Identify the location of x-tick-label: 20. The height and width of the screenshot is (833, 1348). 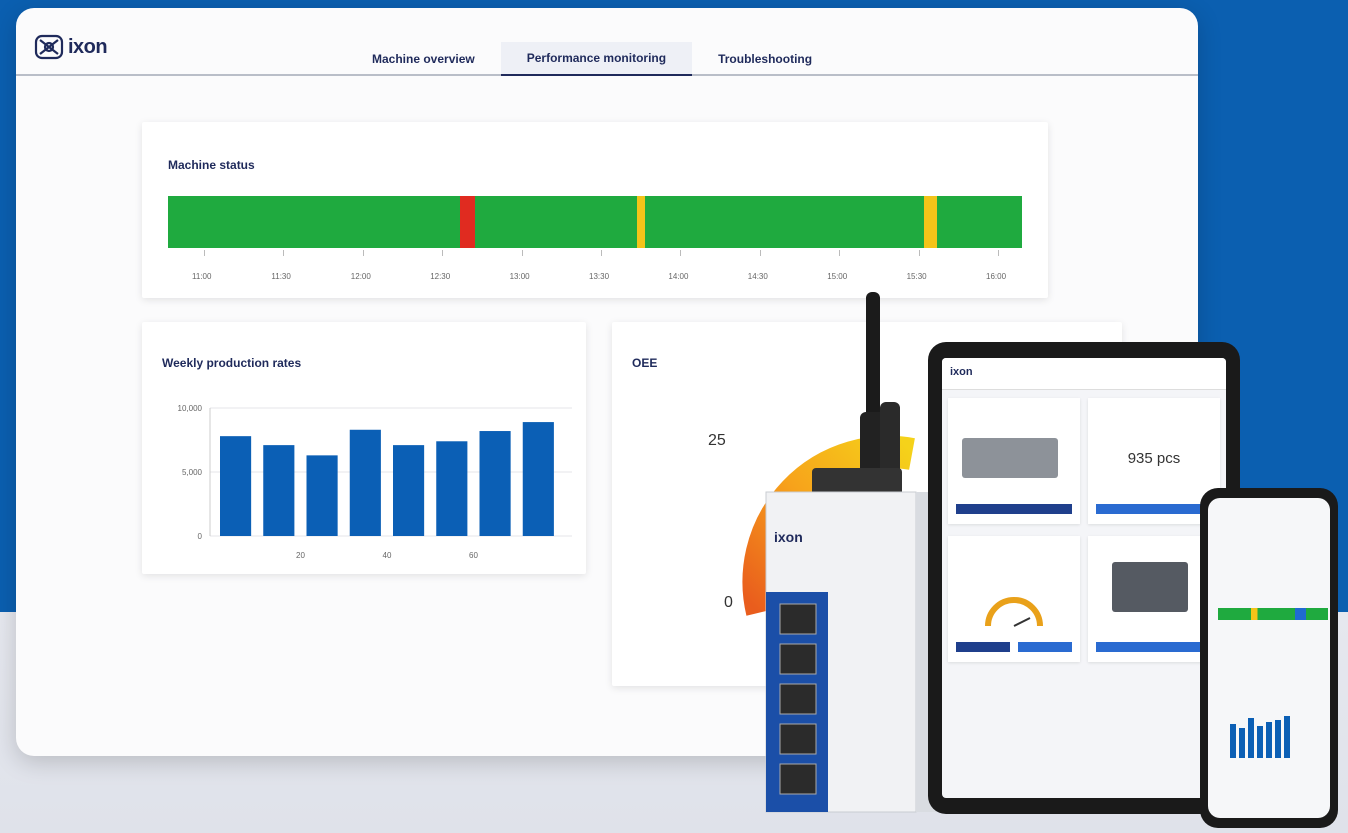
(300, 555).